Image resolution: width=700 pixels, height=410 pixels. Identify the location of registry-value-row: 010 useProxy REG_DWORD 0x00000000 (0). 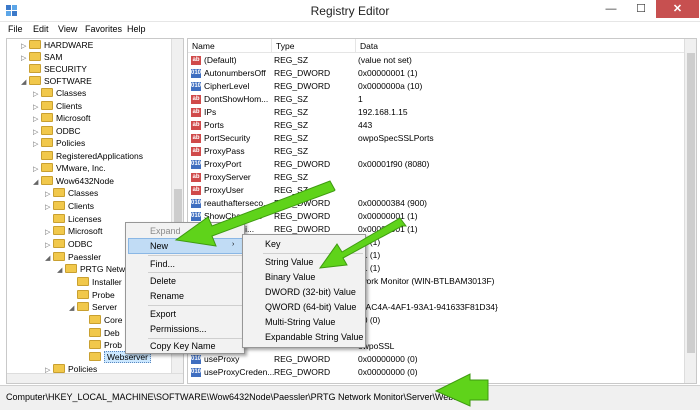
(436, 359).